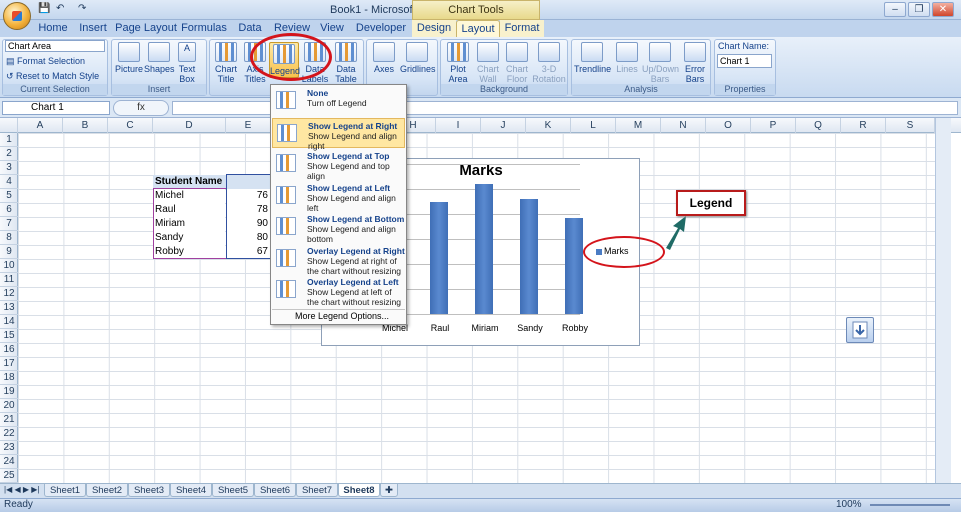 Image resolution: width=961 pixels, height=512 pixels. What do you see at coordinates (146, 28) in the screenshot?
I see `tab-page-layout: Page Layout` at bounding box center [146, 28].